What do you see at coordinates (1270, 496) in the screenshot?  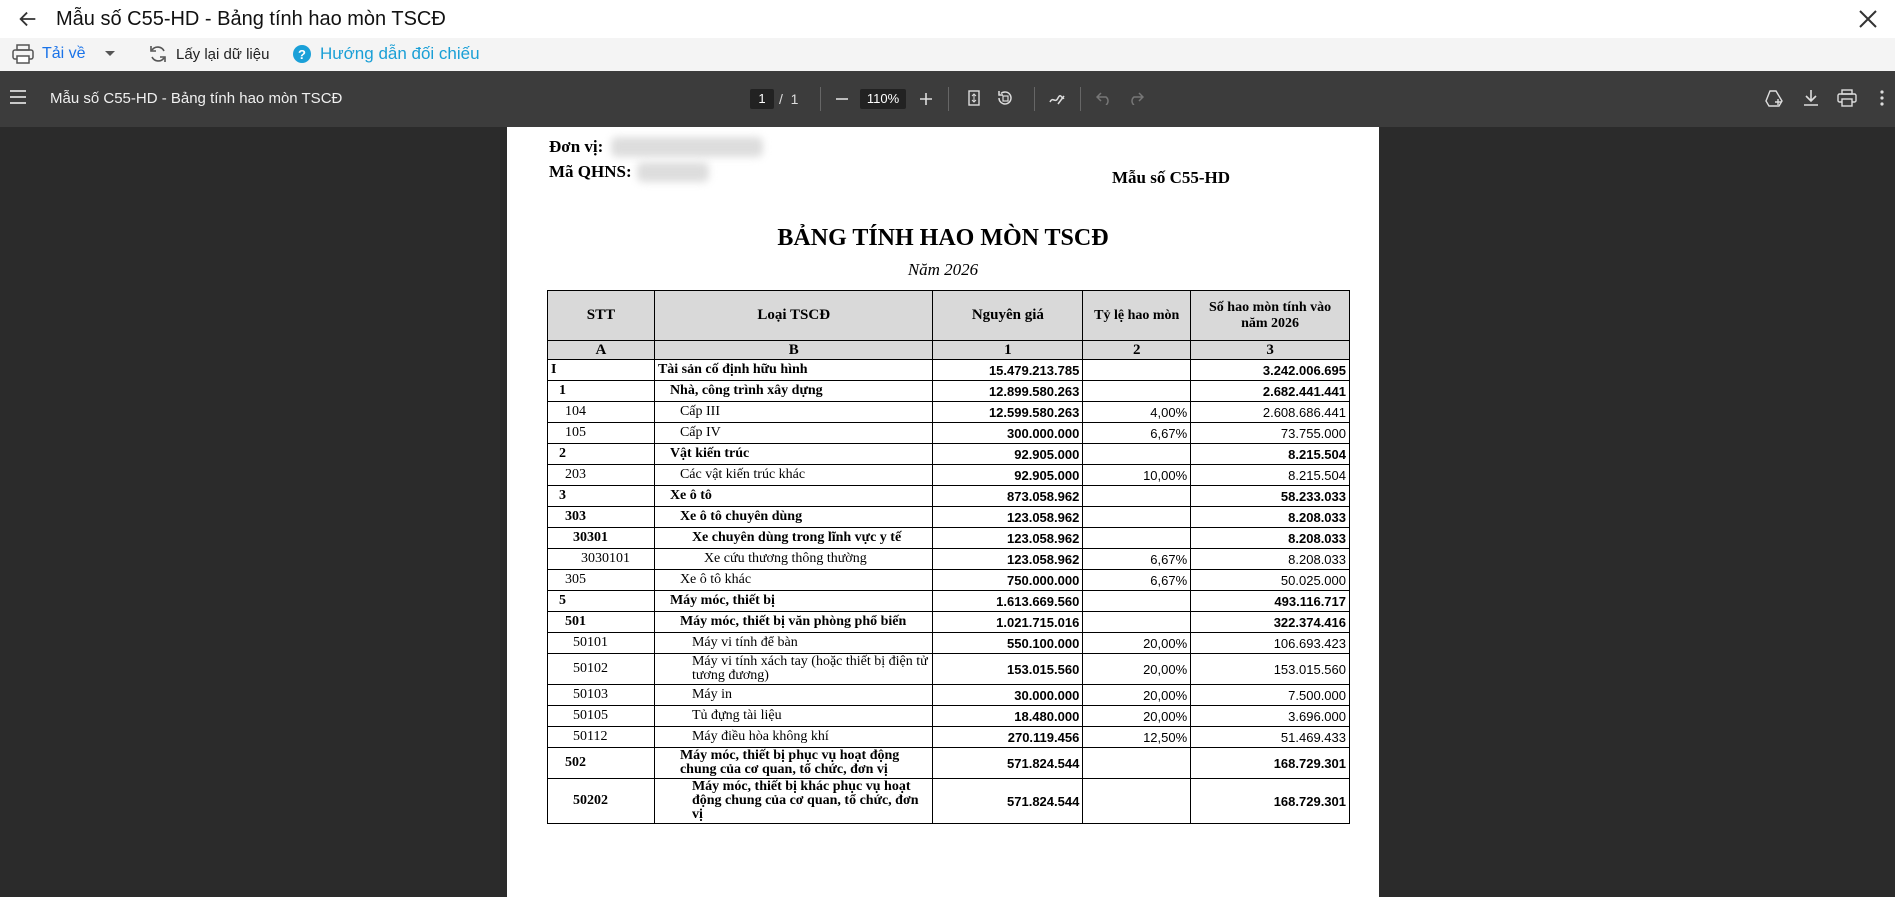 I see `depreciation-cell: 58.233.033` at bounding box center [1270, 496].